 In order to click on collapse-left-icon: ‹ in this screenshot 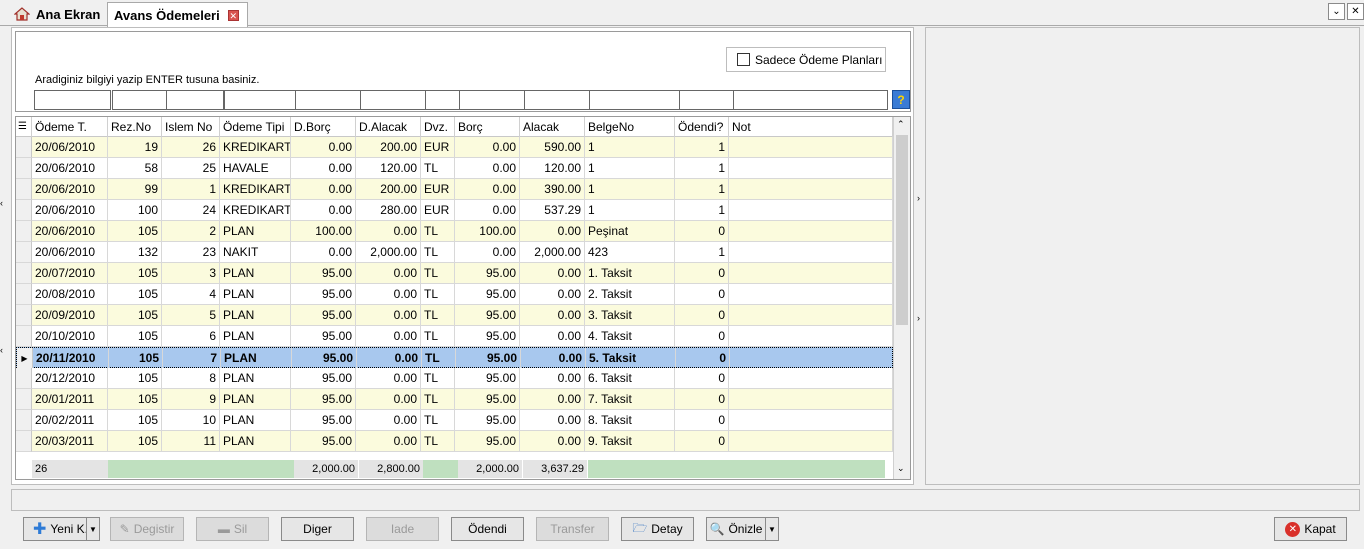, I will do `click(1, 203)`.